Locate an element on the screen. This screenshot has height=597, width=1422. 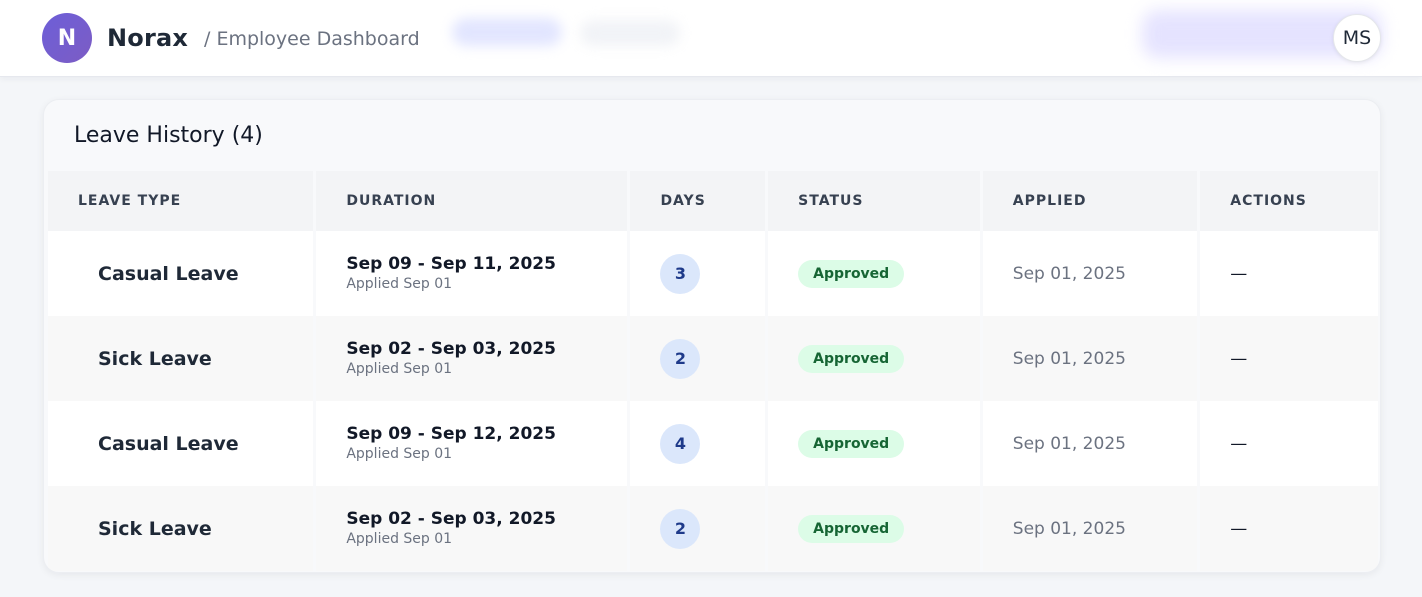
column-header-applied: APPLIED is located at coordinates (1090, 201).